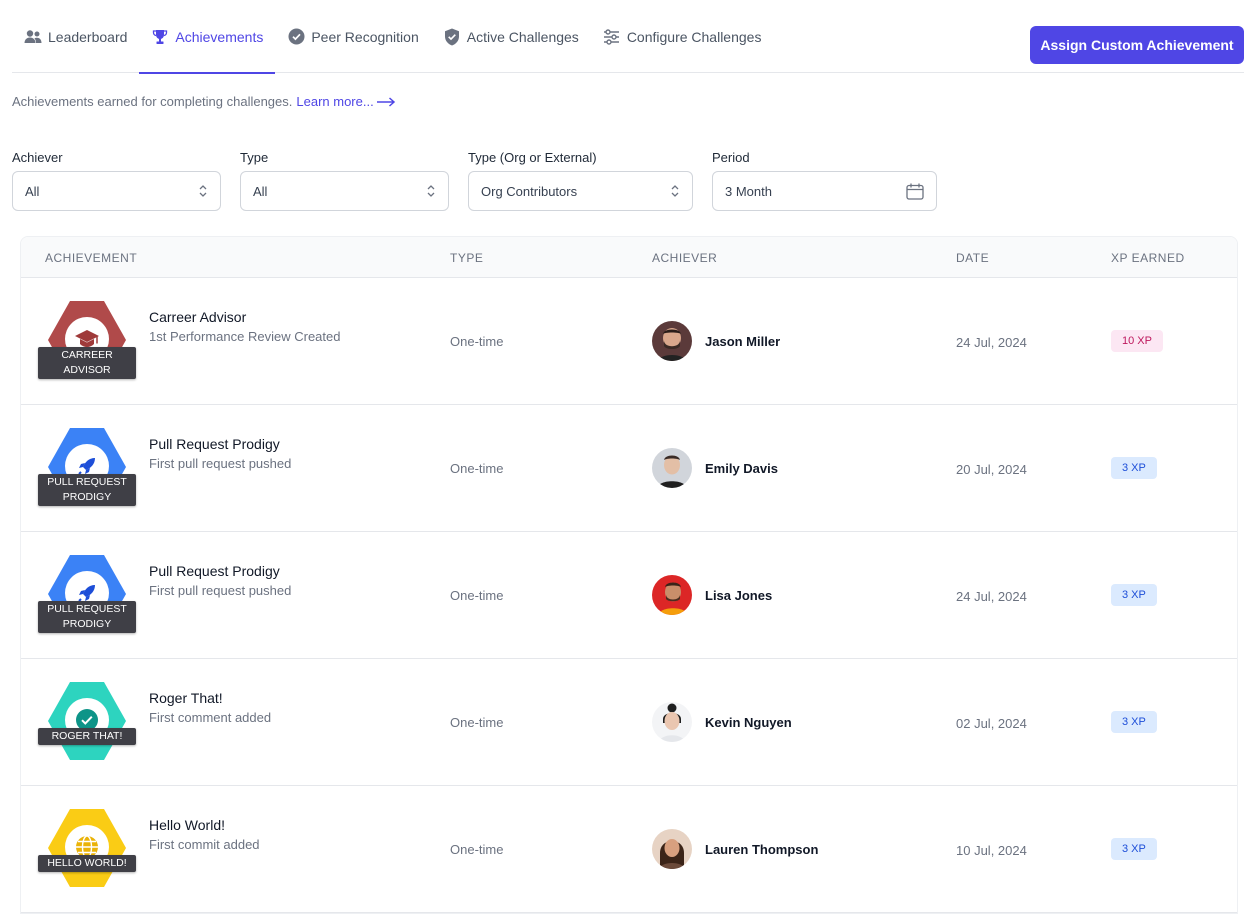 Image resolution: width=1256 pixels, height=916 pixels. What do you see at coordinates (87, 721) in the screenshot?
I see `achievement-badge: ROGER THAT!` at bounding box center [87, 721].